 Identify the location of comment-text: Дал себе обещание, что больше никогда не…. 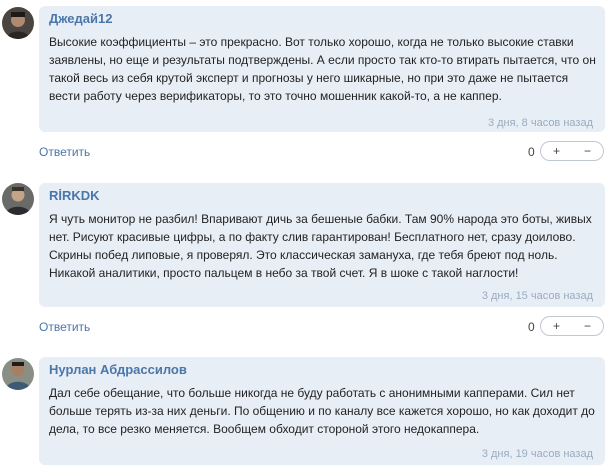
(322, 411).